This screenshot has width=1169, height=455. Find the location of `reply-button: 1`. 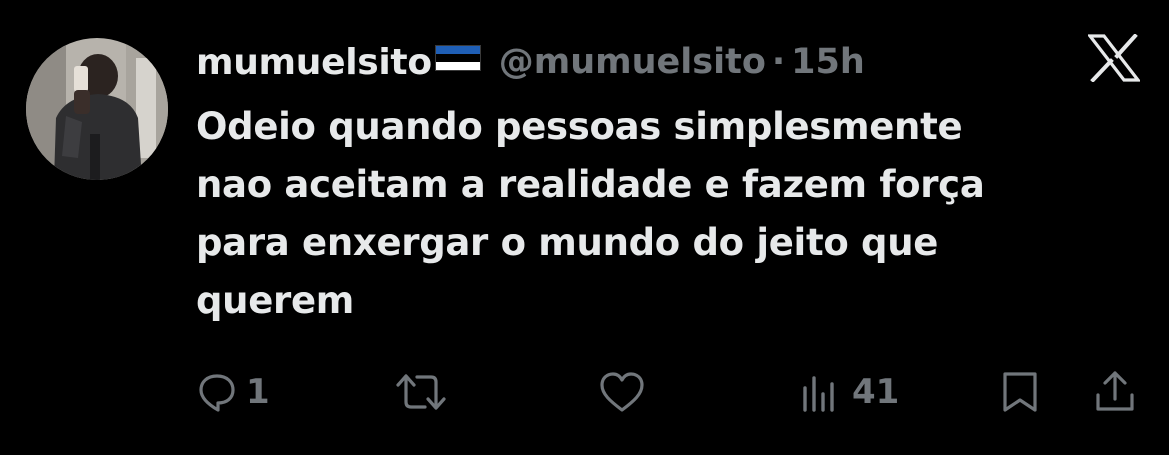

reply-button: 1 is located at coordinates (233, 392).